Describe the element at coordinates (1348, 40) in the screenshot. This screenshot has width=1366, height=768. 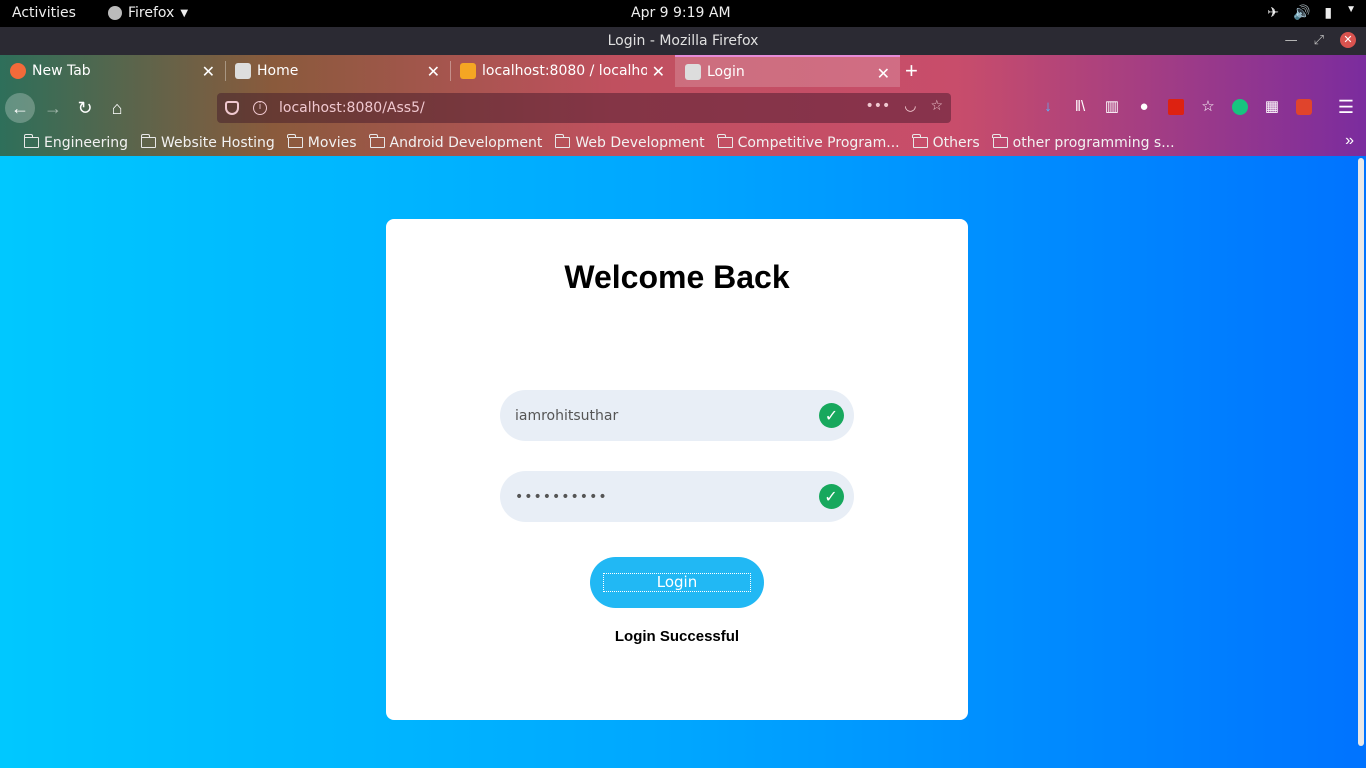
I see `close-window-button: ✕` at that location.